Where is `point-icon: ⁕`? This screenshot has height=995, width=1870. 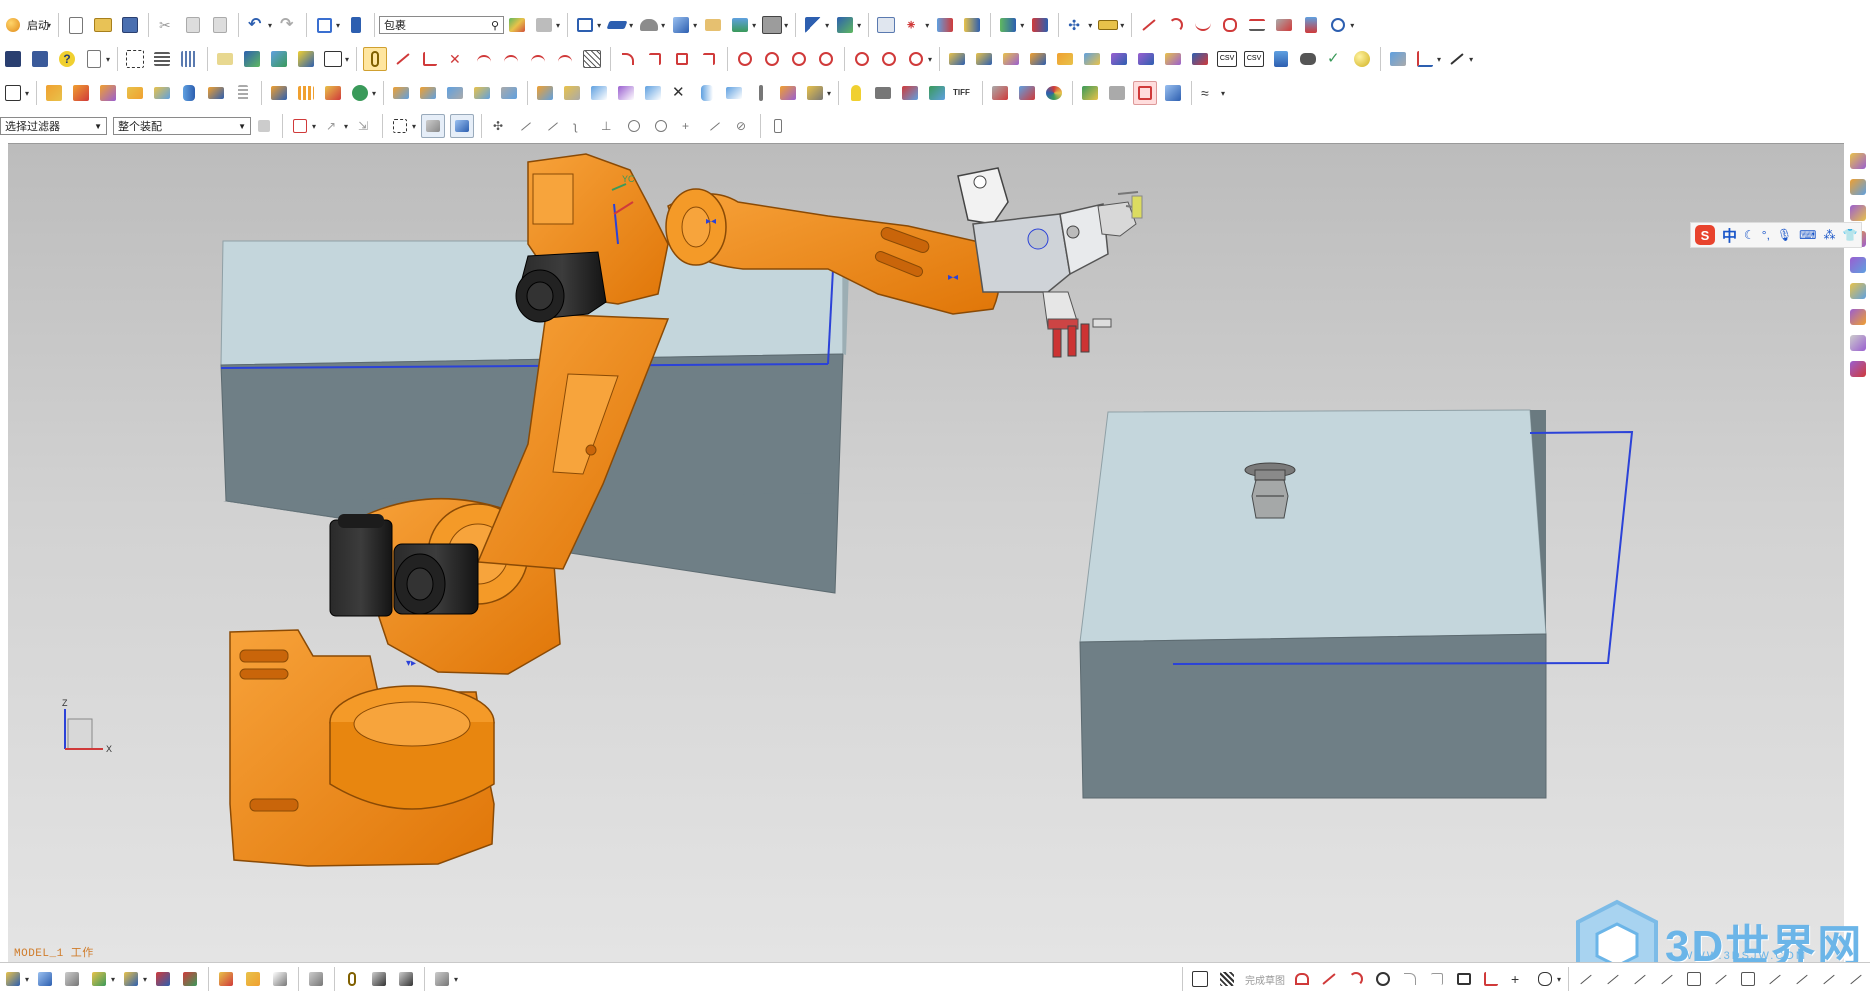
point-icon: ⁕ is located at coordinates (913, 25).